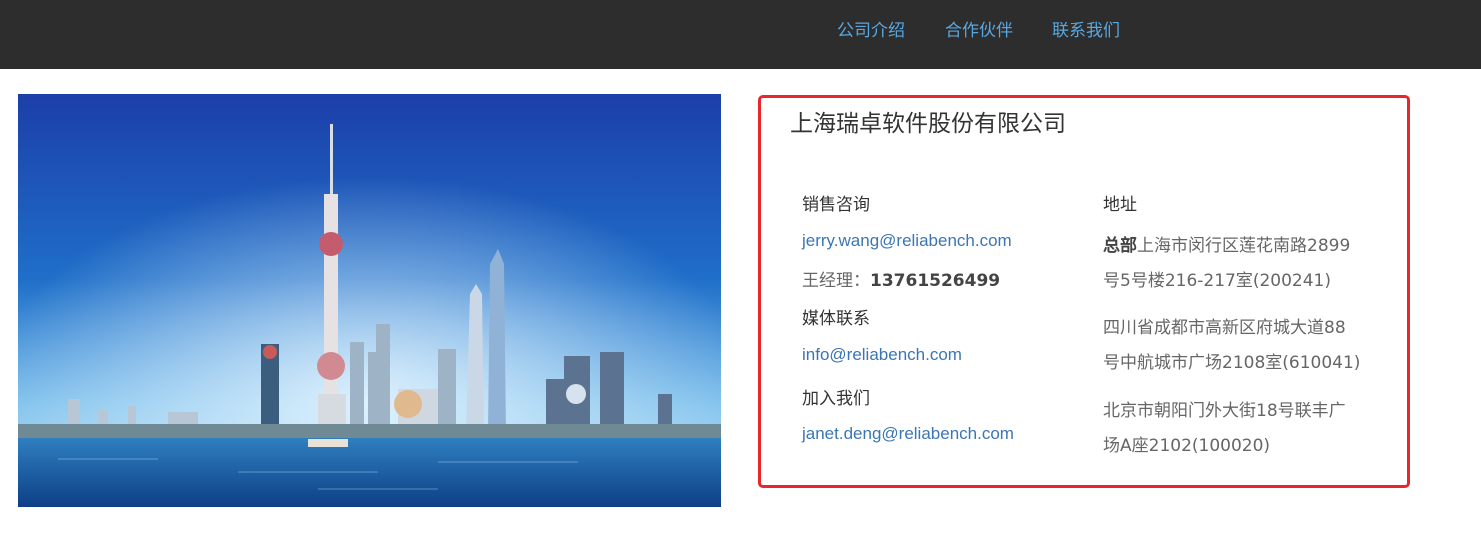  Describe the element at coordinates (836, 319) in the screenshot. I see `media-label: 媒体联系` at that location.